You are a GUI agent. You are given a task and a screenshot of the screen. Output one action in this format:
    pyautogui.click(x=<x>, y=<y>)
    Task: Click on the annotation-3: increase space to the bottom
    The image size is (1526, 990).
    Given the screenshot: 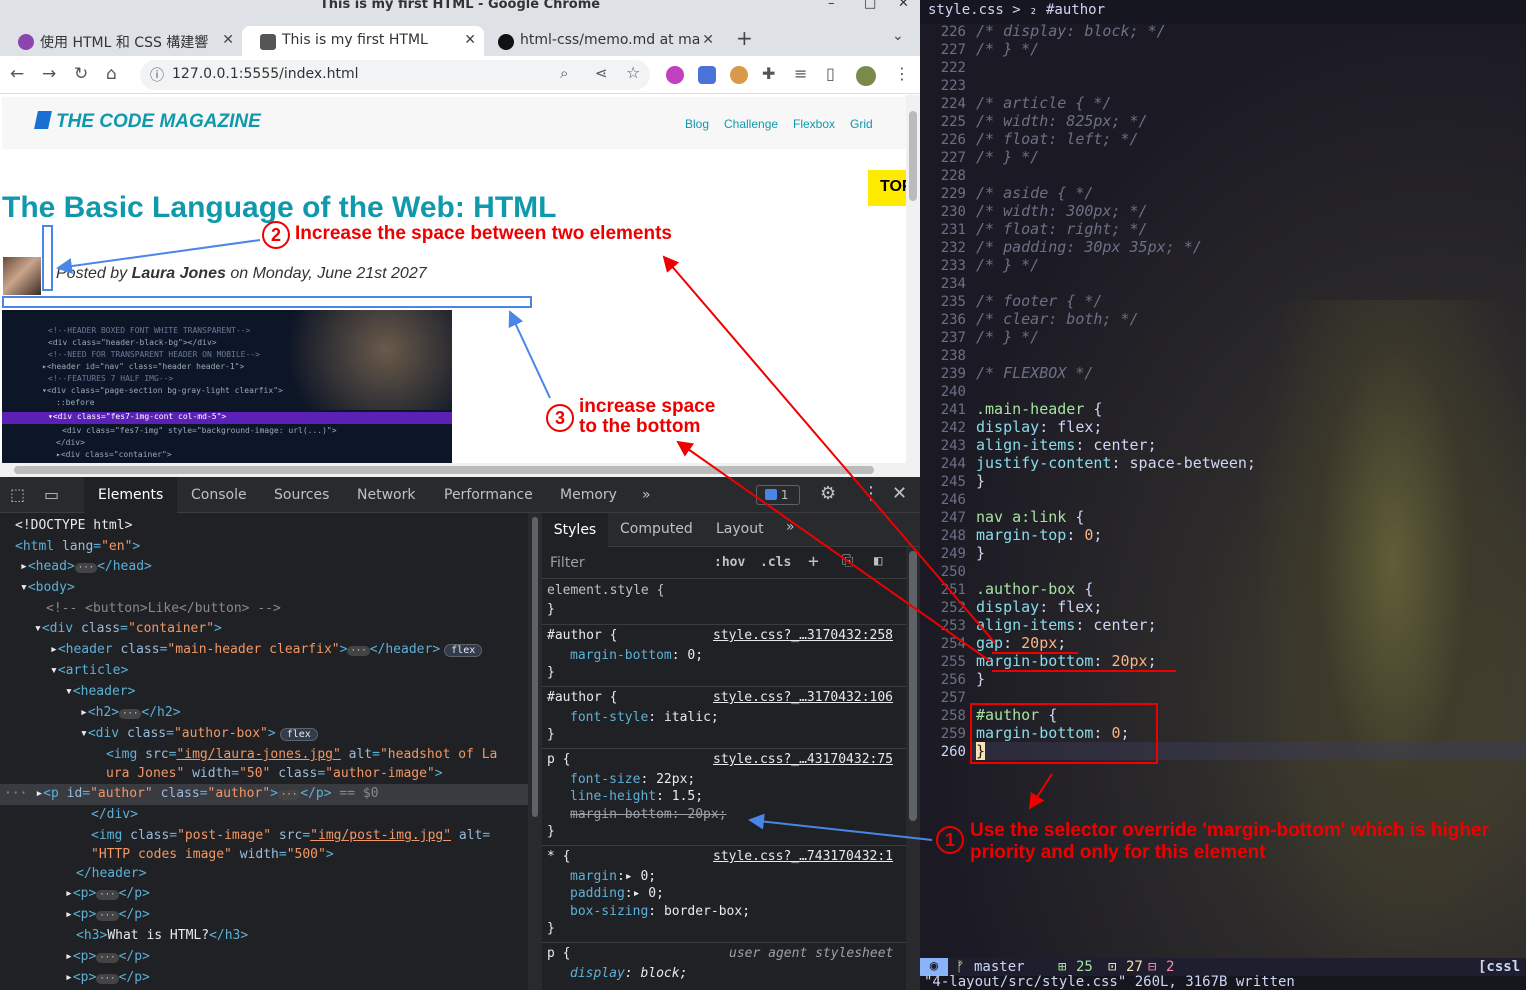 What is the action you would take?
    pyautogui.click(x=647, y=416)
    